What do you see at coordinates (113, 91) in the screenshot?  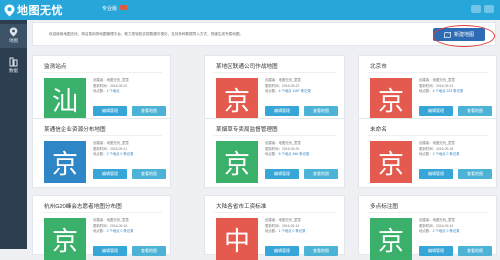 I see `count-value: 1 个地点` at bounding box center [113, 91].